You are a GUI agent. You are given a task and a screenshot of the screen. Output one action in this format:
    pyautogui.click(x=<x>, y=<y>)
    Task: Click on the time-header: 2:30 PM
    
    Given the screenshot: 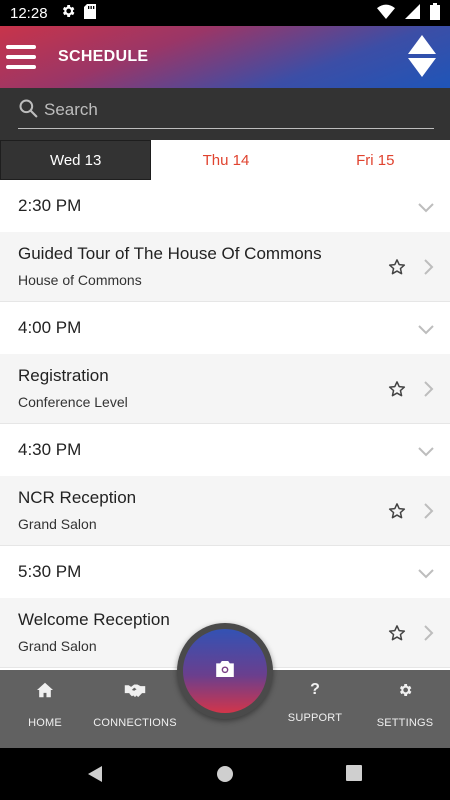 What is the action you would take?
    pyautogui.click(x=225, y=206)
    